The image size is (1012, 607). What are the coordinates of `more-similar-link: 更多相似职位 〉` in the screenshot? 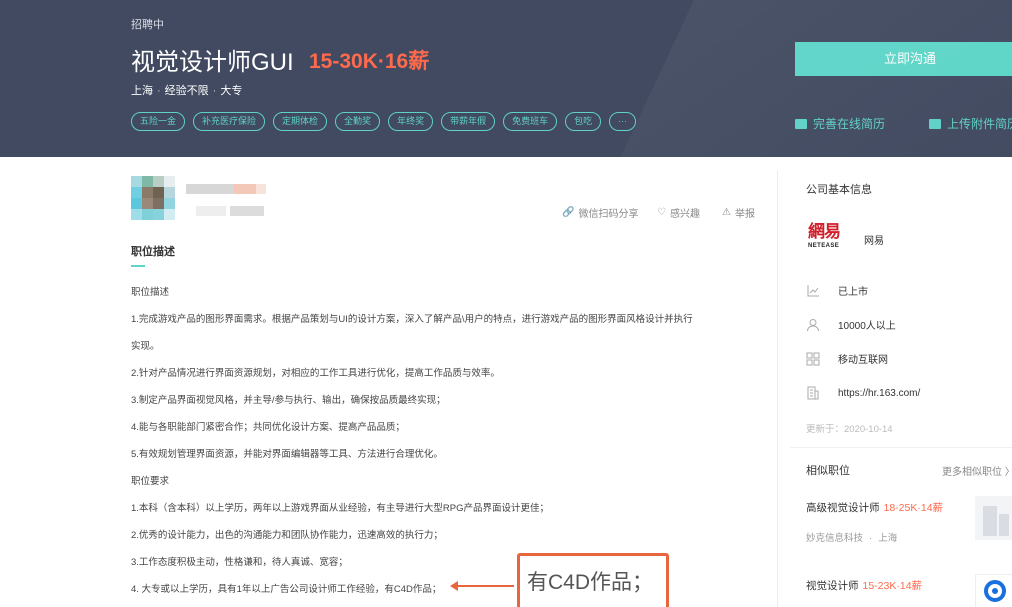 It's located at (977, 470).